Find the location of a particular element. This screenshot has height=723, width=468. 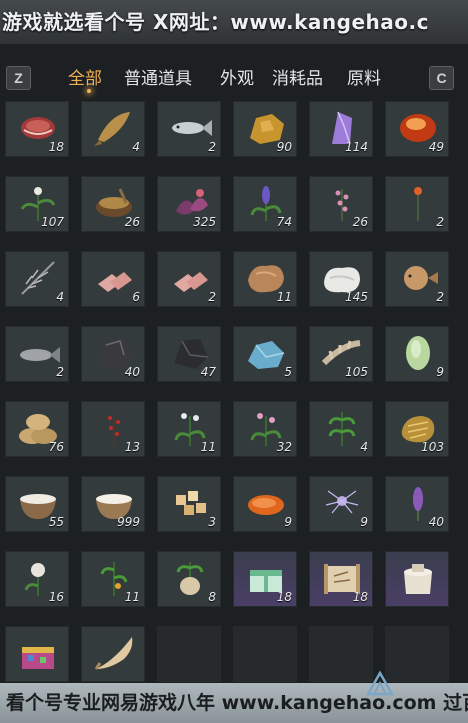

inventory-slot: 145 is located at coordinates (341, 279).